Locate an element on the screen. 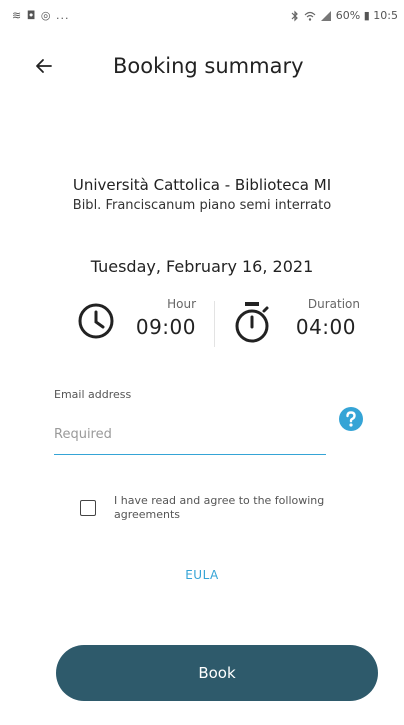 The image size is (404, 725). question-circle-icon is located at coordinates (351, 419).